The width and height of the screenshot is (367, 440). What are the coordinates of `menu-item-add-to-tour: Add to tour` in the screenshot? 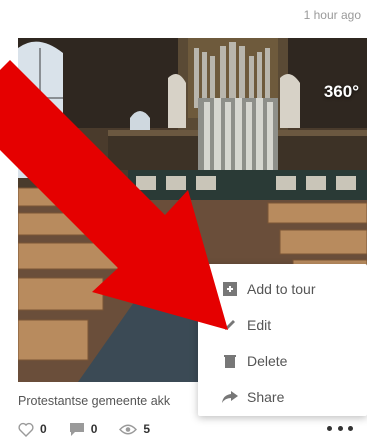 It's located at (282, 289).